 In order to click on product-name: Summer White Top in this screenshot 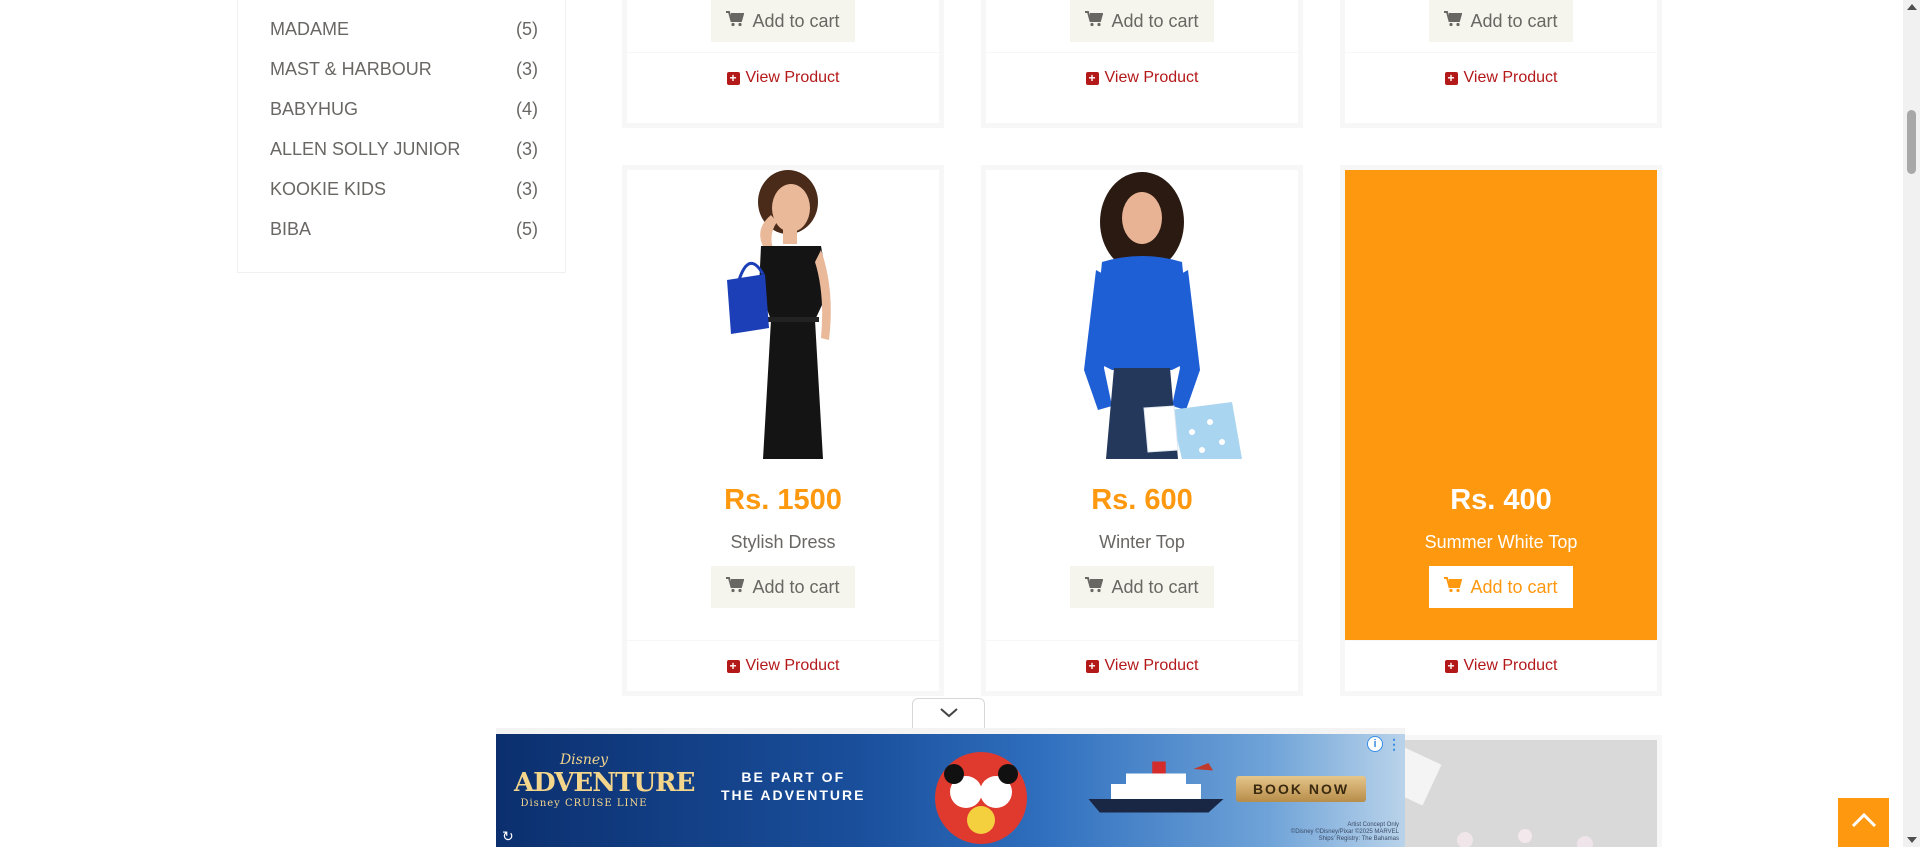, I will do `click(1501, 542)`.